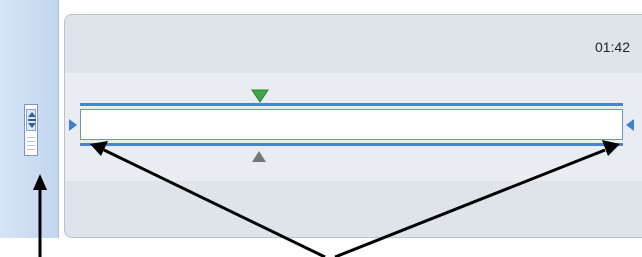 The width and height of the screenshot is (642, 257). I want to click on start-marker-icon, so click(260, 96).